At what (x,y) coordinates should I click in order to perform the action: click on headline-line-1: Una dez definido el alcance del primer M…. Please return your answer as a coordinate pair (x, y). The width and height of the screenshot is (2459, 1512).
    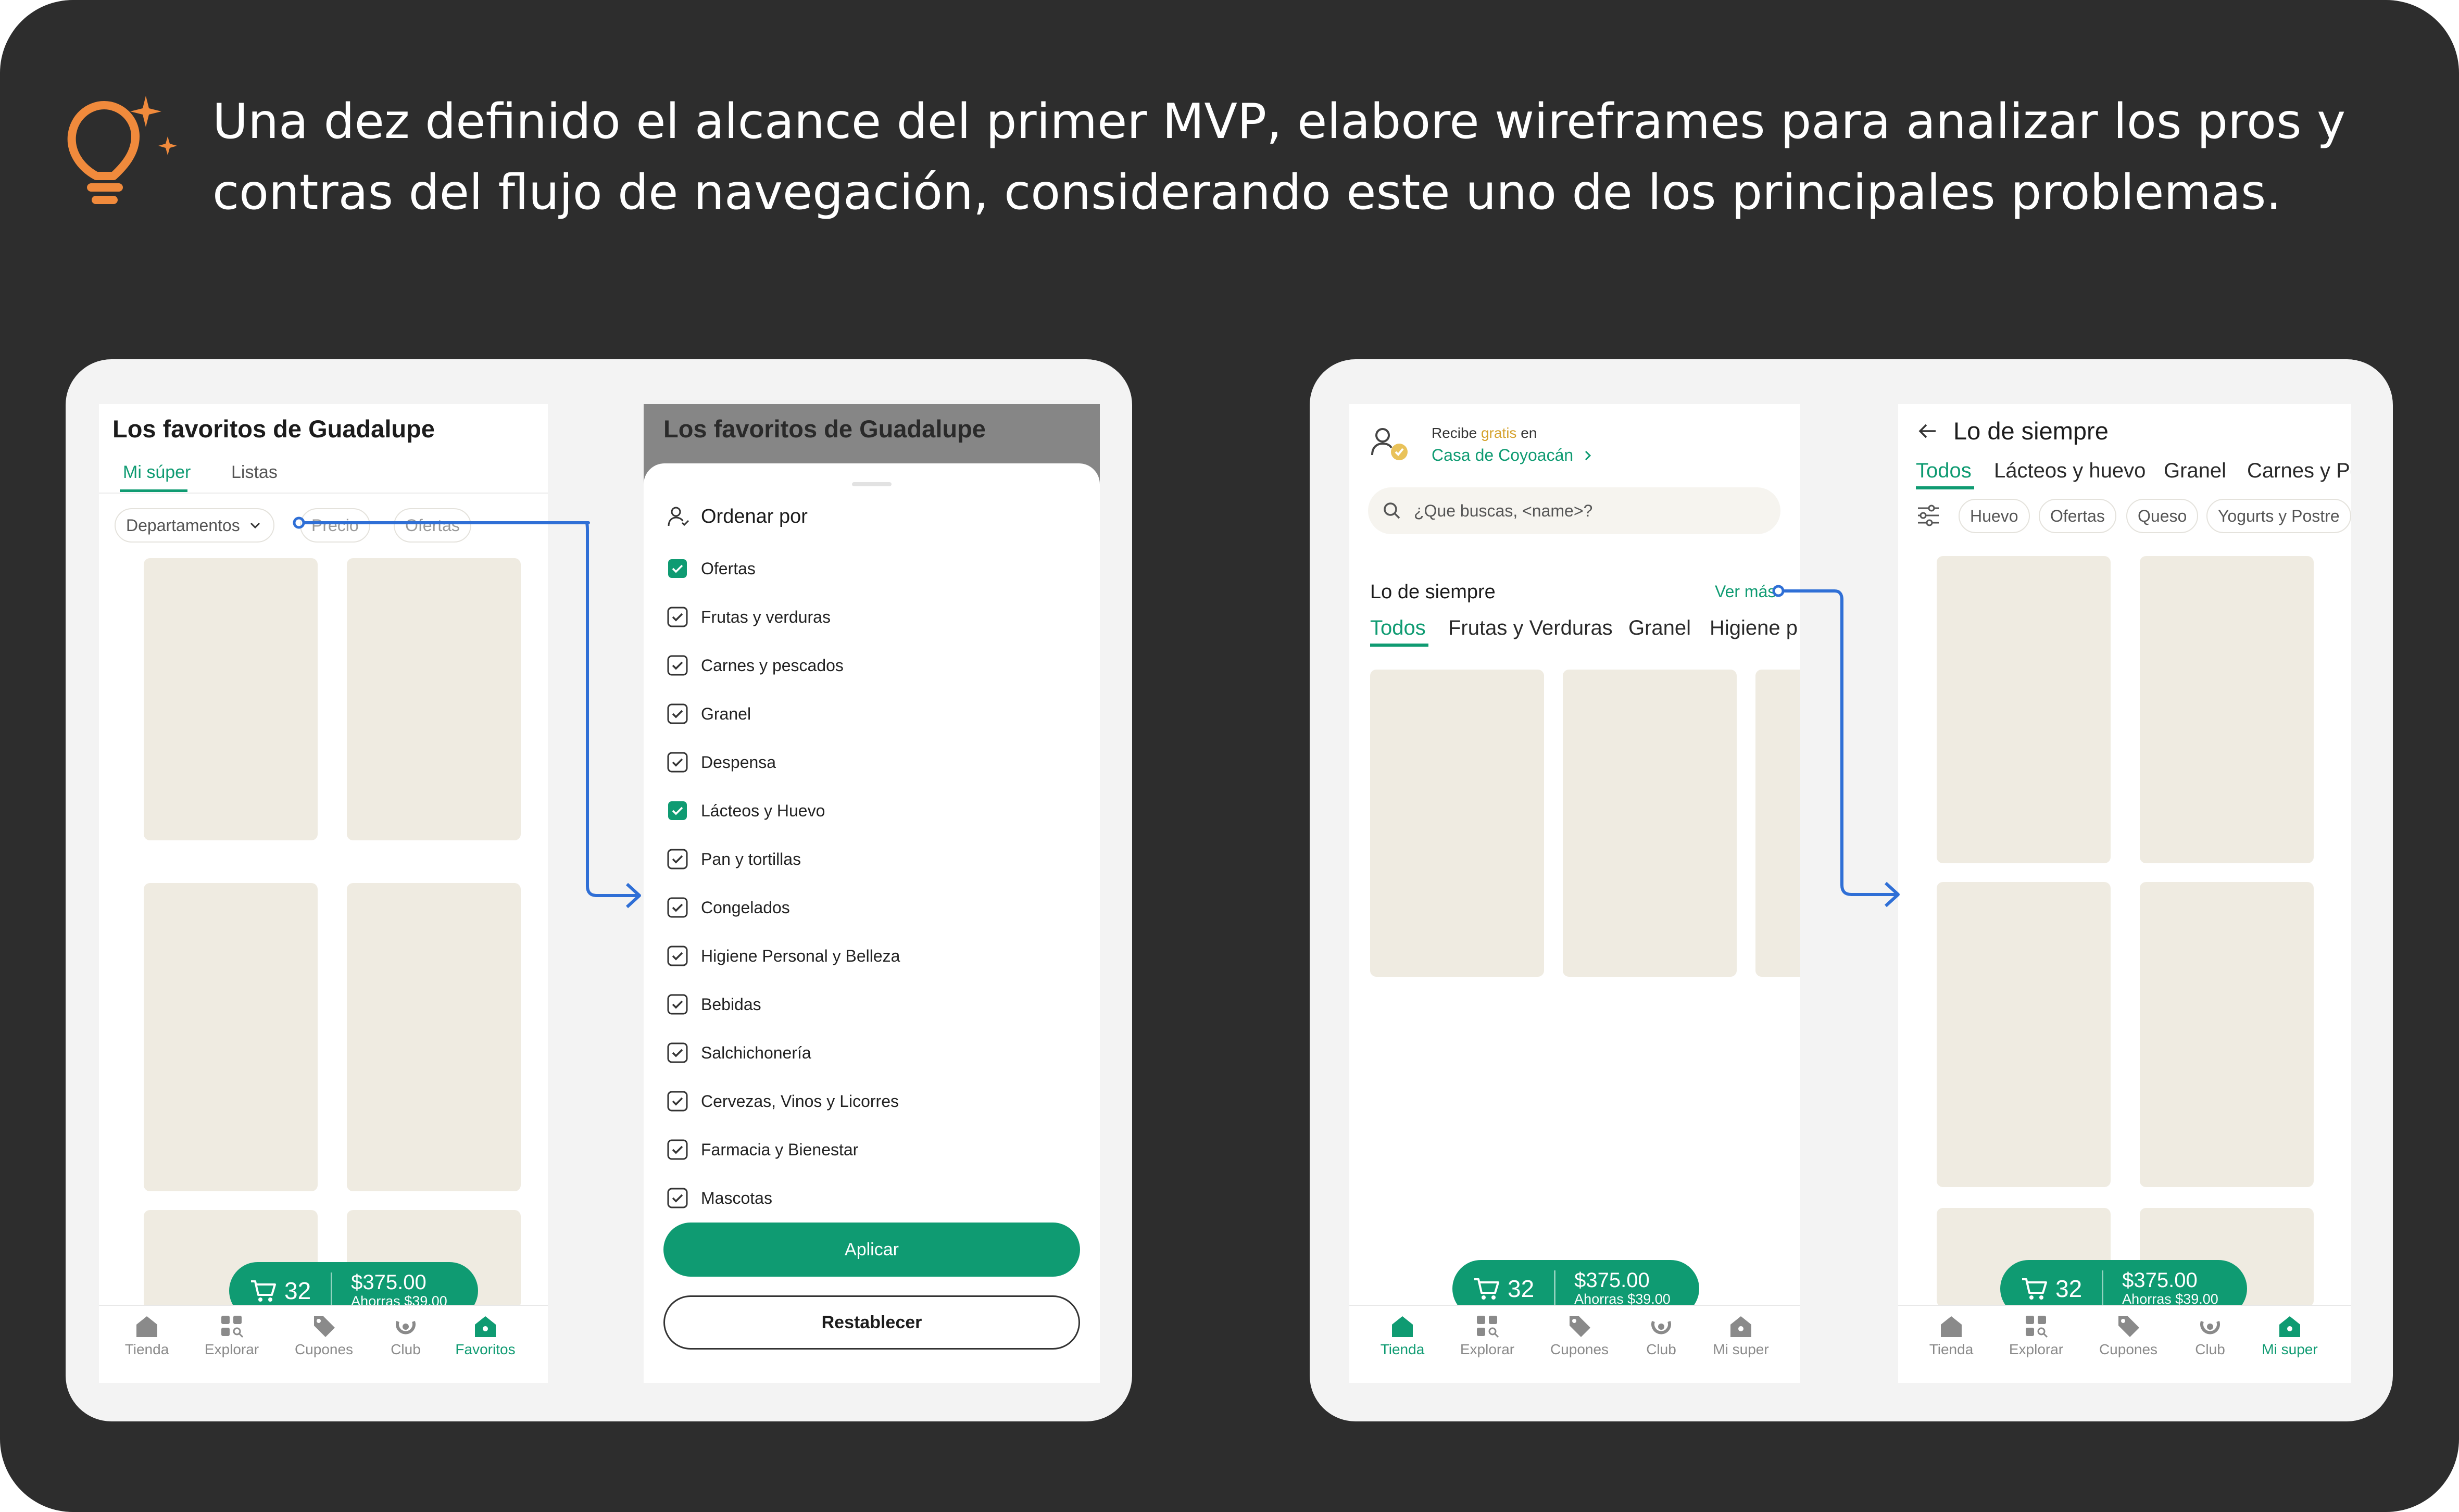
    Looking at the image, I should click on (1279, 121).